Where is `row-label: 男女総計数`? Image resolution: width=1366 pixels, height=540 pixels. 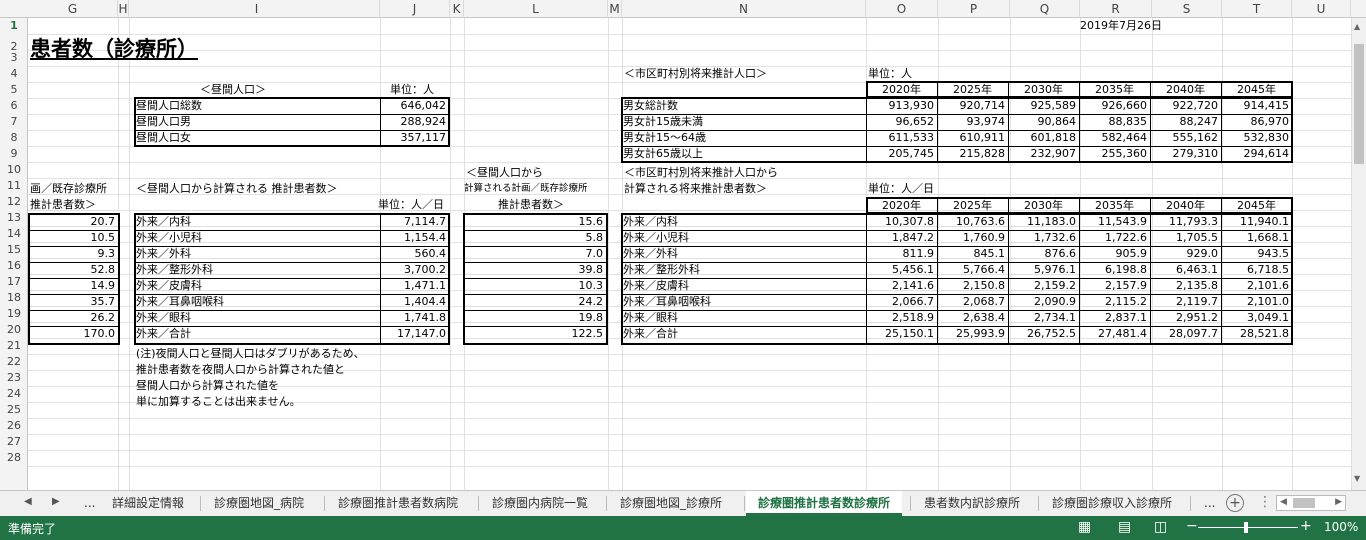
row-label: 男女総計数 is located at coordinates (743, 106).